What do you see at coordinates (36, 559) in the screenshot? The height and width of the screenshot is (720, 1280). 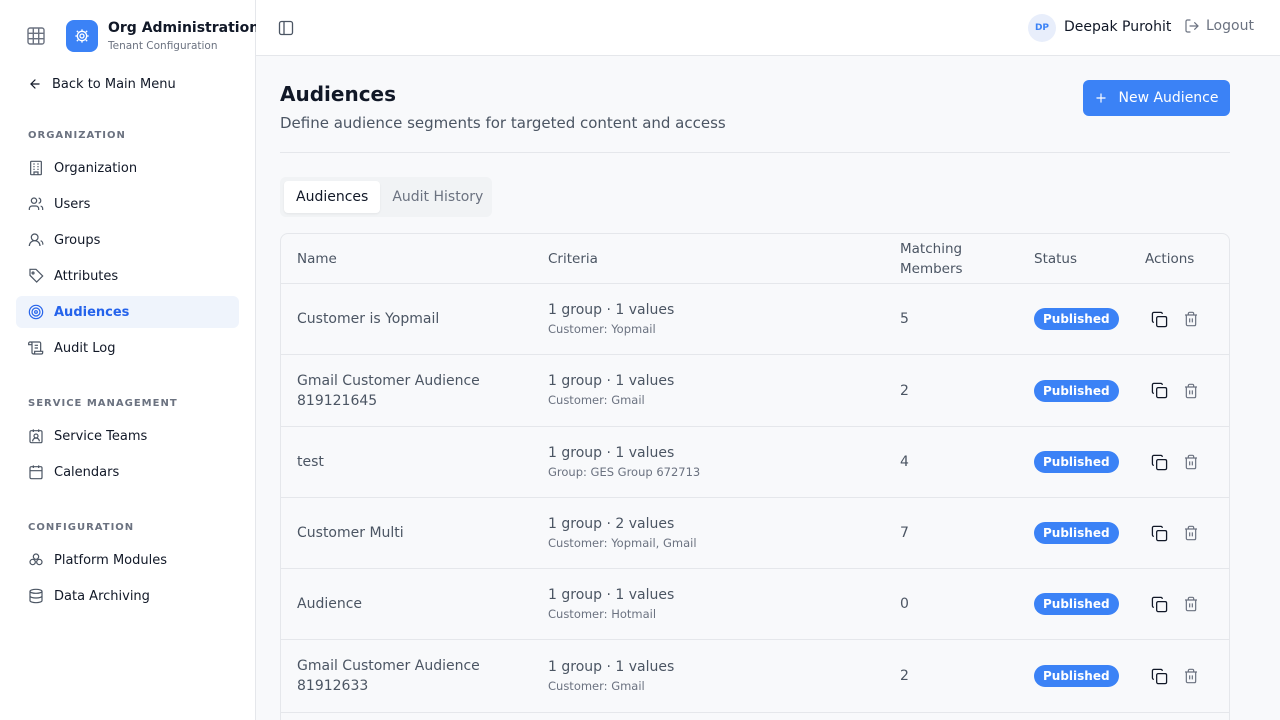 I see `modules-icon` at bounding box center [36, 559].